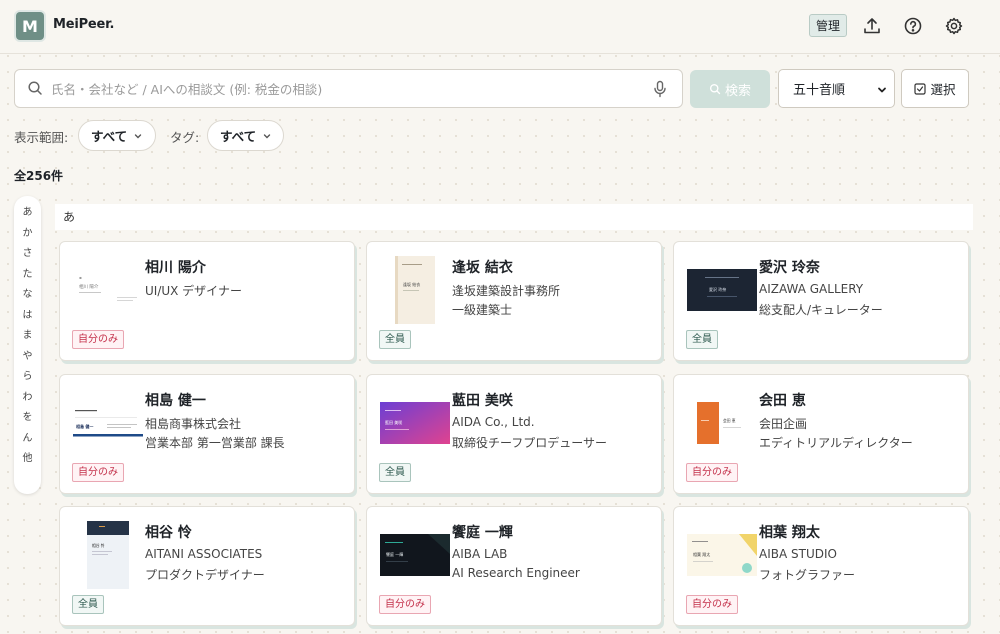 The height and width of the screenshot is (634, 1000). What do you see at coordinates (516, 573) in the screenshot?
I see `contact-title: AI Research Engineer` at bounding box center [516, 573].